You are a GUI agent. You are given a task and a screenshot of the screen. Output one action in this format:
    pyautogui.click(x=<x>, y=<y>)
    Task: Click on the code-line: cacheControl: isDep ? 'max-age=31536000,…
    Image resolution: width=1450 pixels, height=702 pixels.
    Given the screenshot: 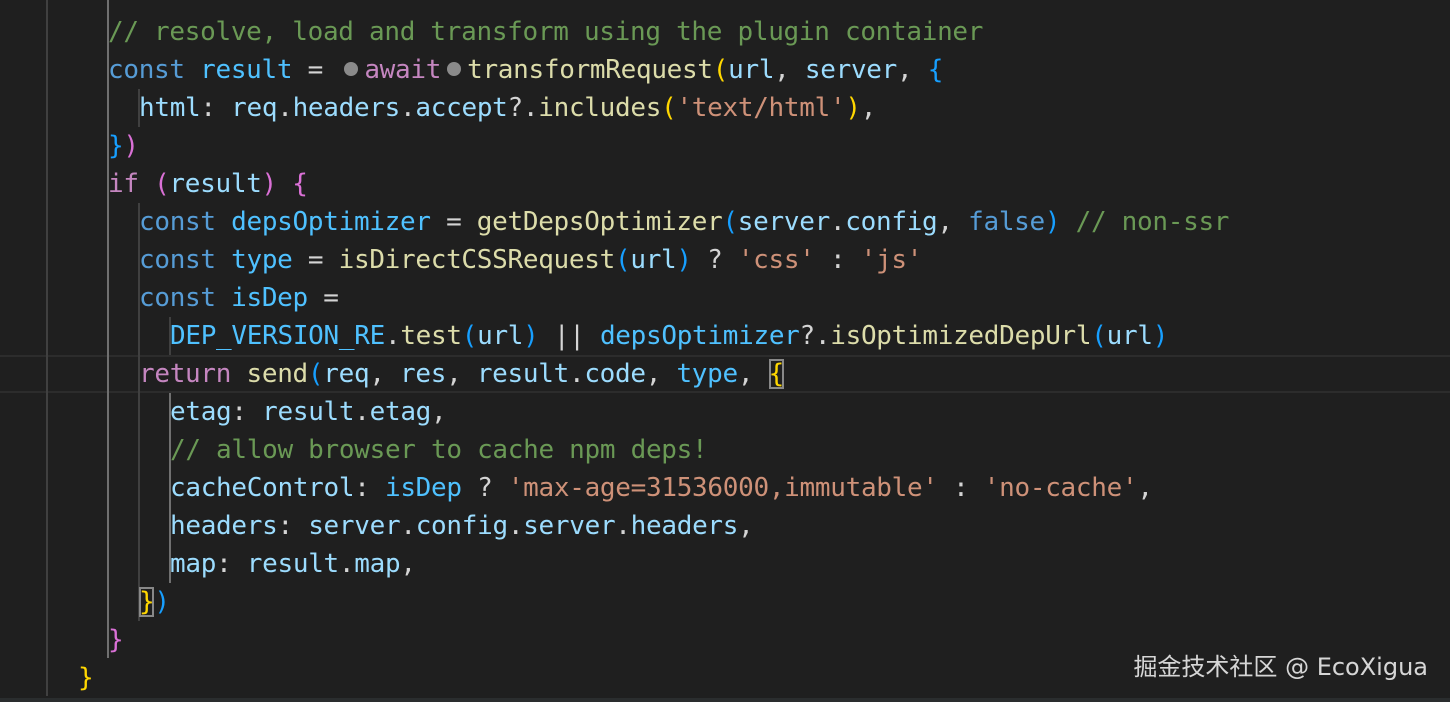 What is the action you would take?
    pyautogui.click(x=661, y=488)
    